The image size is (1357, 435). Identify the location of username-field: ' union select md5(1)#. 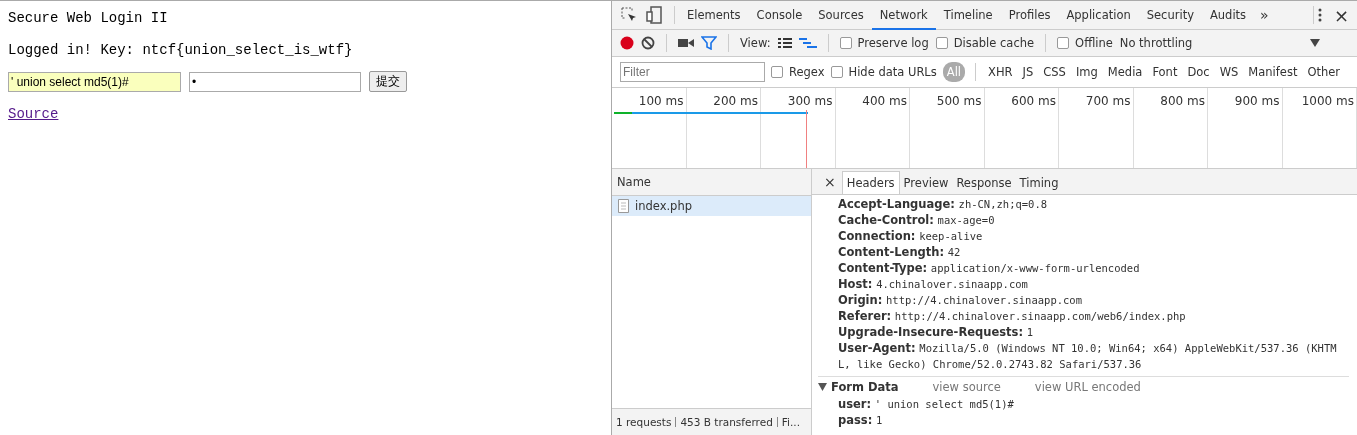
(94, 81).